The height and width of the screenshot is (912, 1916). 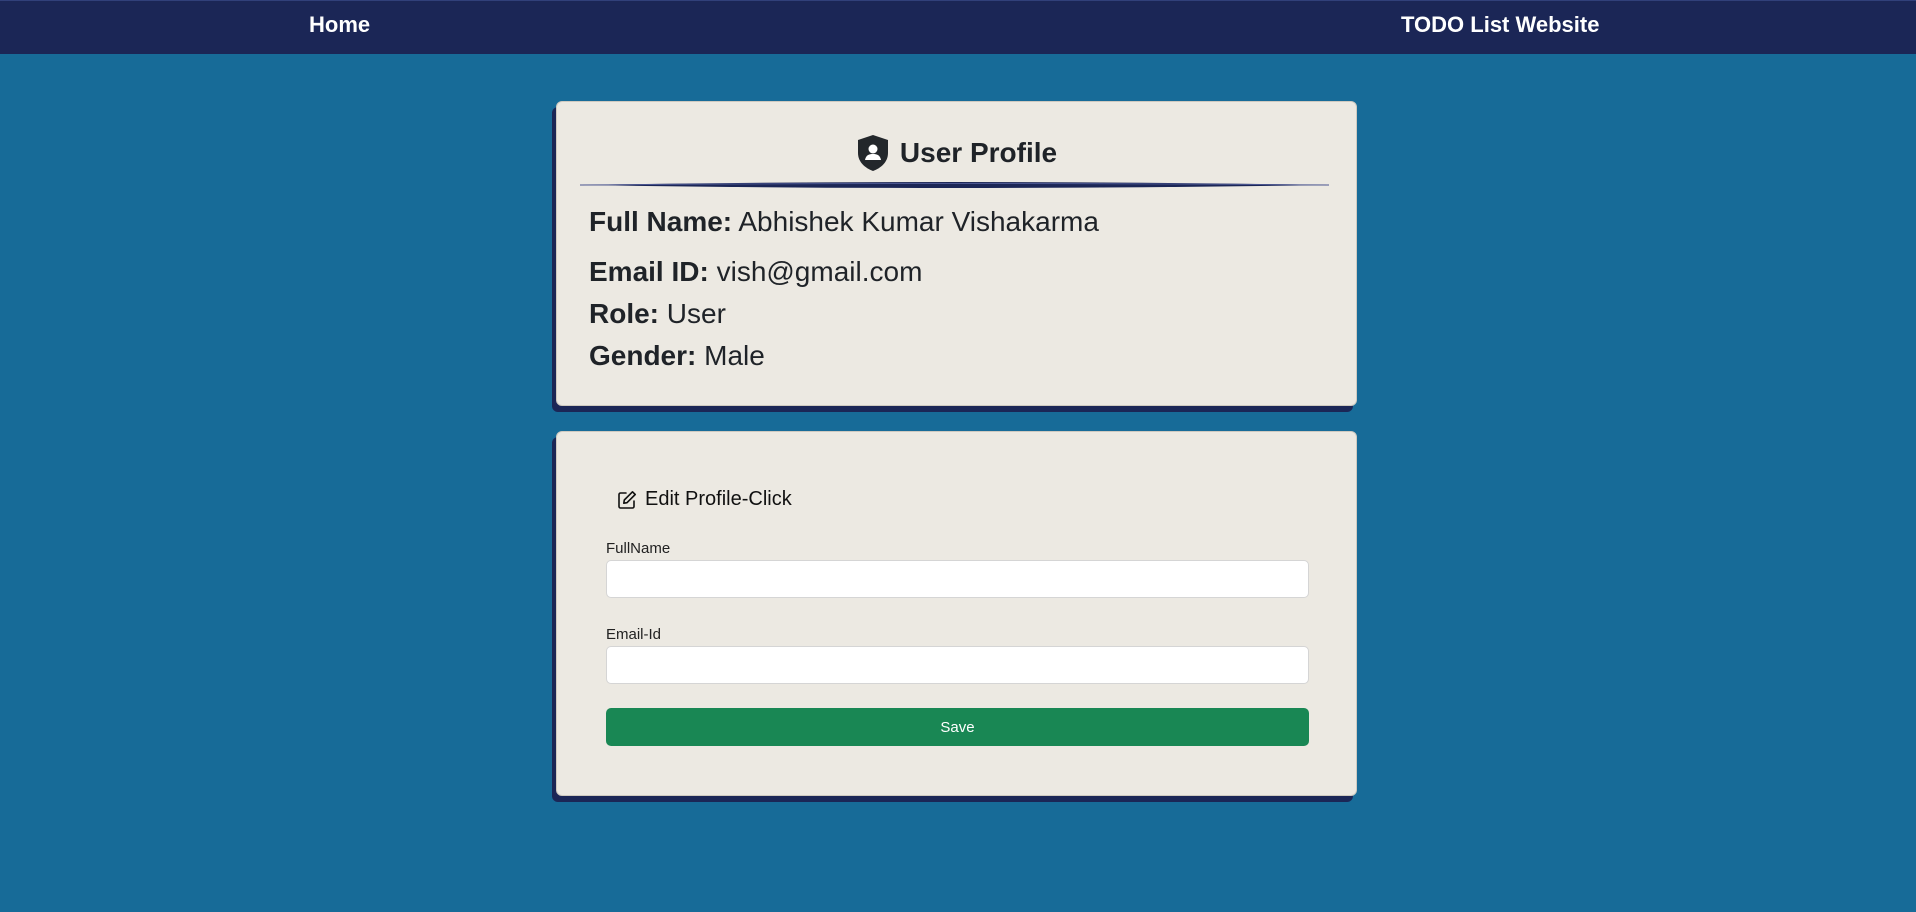 I want to click on gender-row: Gender: Male, so click(x=677, y=356).